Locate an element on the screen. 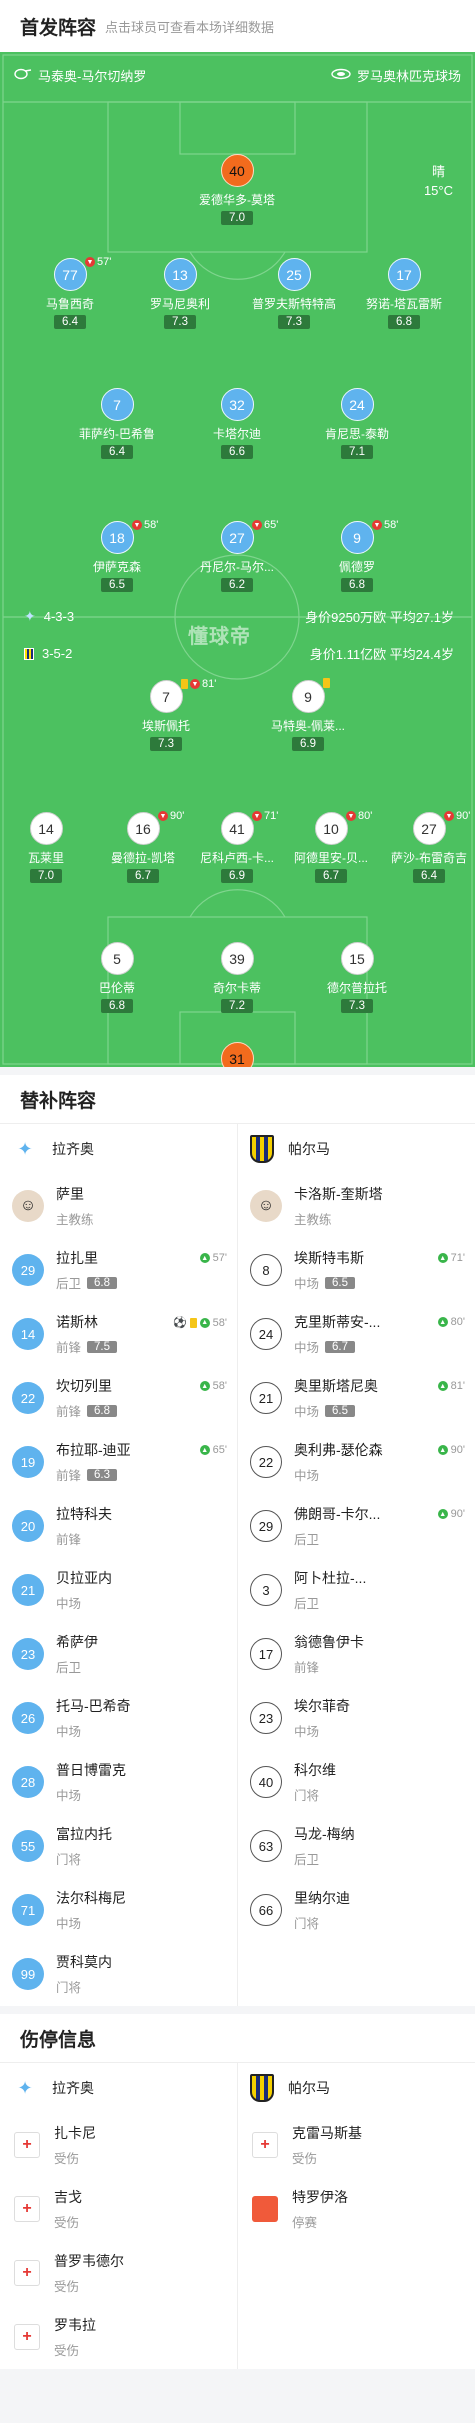 The image size is (475, 2423). home-coach-row: ☺ 萨里 主教练 is located at coordinates (118, 1206).